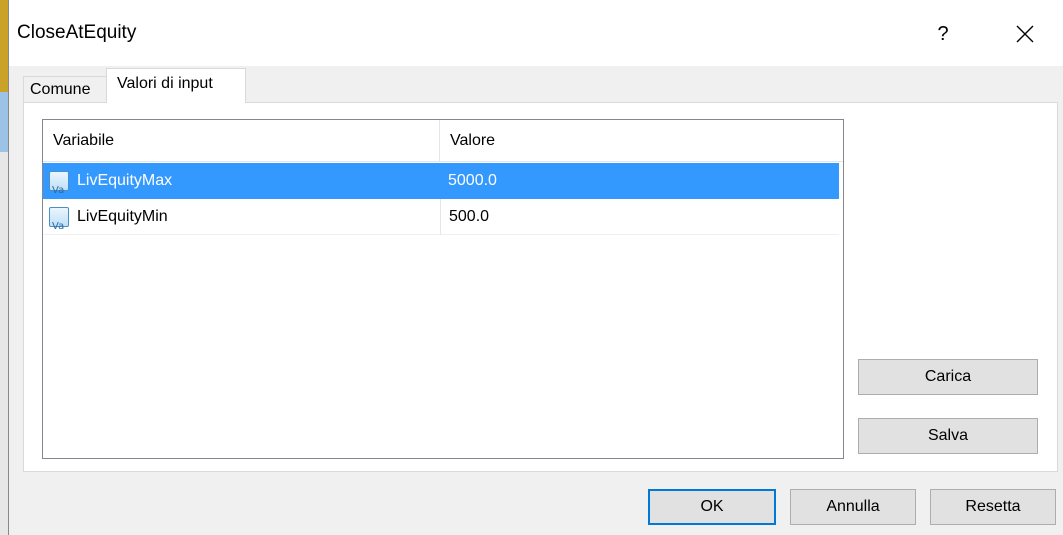 The image size is (1063, 535). I want to click on save-button: Salva, so click(948, 436).